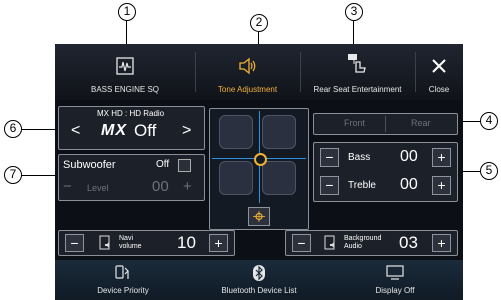 The image size is (501, 300). What do you see at coordinates (123, 280) in the screenshot?
I see `device-priority-button: Device Priority` at bounding box center [123, 280].